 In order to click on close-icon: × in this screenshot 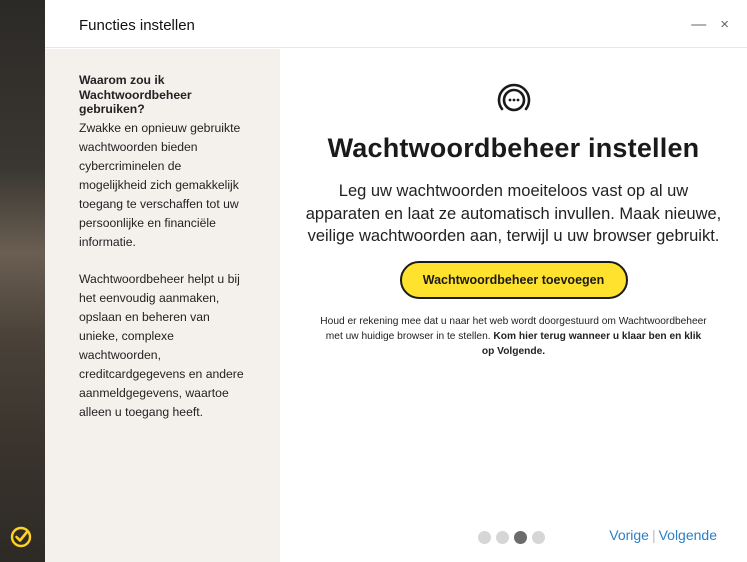, I will do `click(724, 24)`.